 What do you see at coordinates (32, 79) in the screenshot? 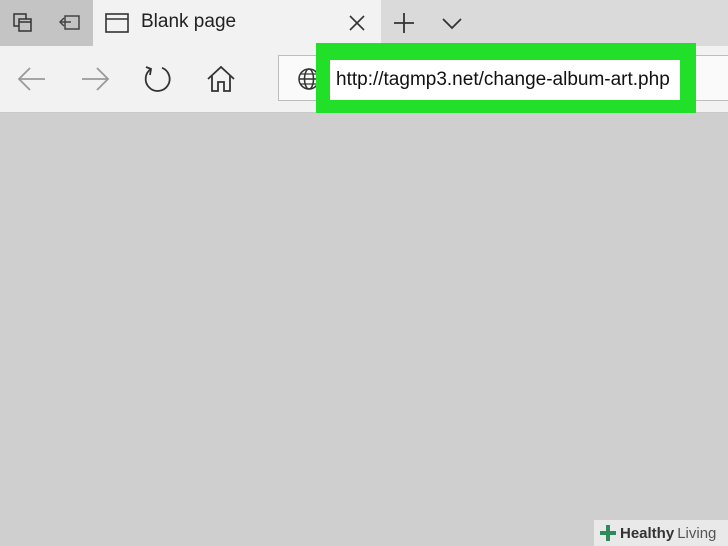
I see `back-arrow-icon` at bounding box center [32, 79].